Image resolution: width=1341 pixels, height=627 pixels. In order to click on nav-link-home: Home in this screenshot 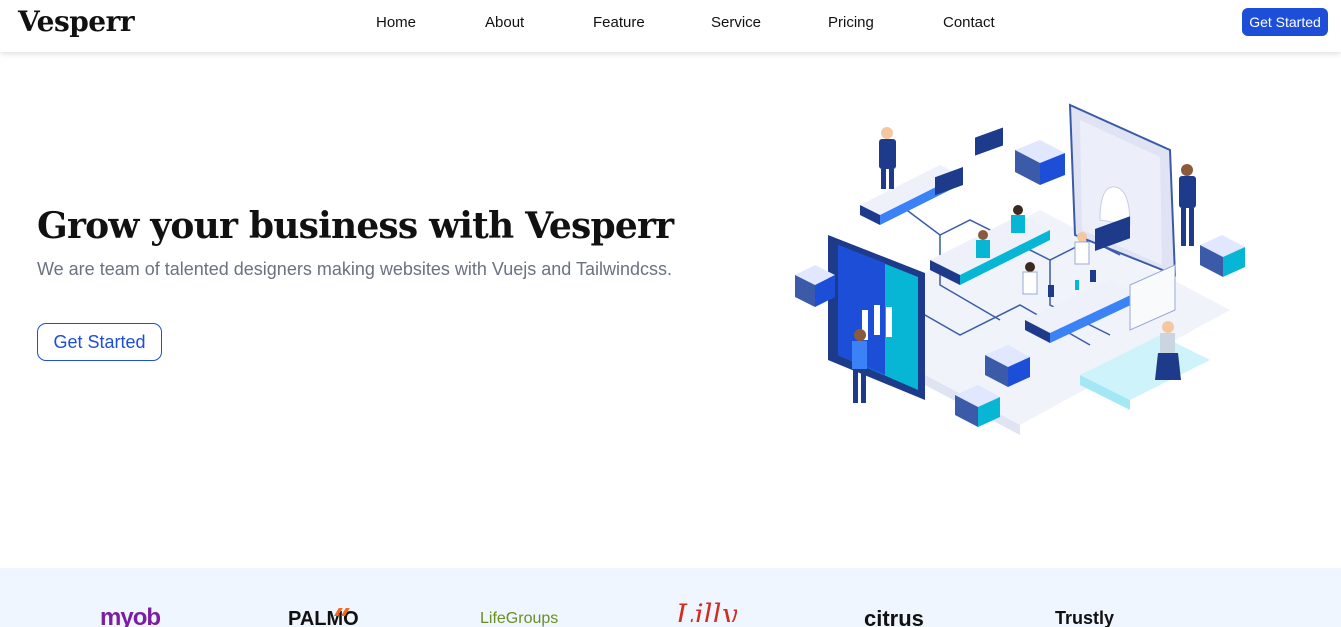, I will do `click(396, 22)`.